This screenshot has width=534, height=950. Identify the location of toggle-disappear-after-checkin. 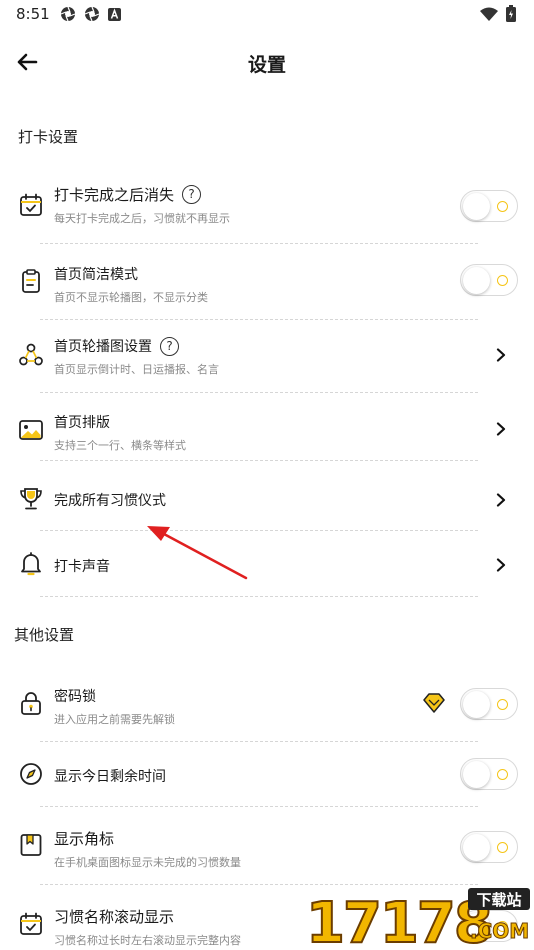
(489, 206).